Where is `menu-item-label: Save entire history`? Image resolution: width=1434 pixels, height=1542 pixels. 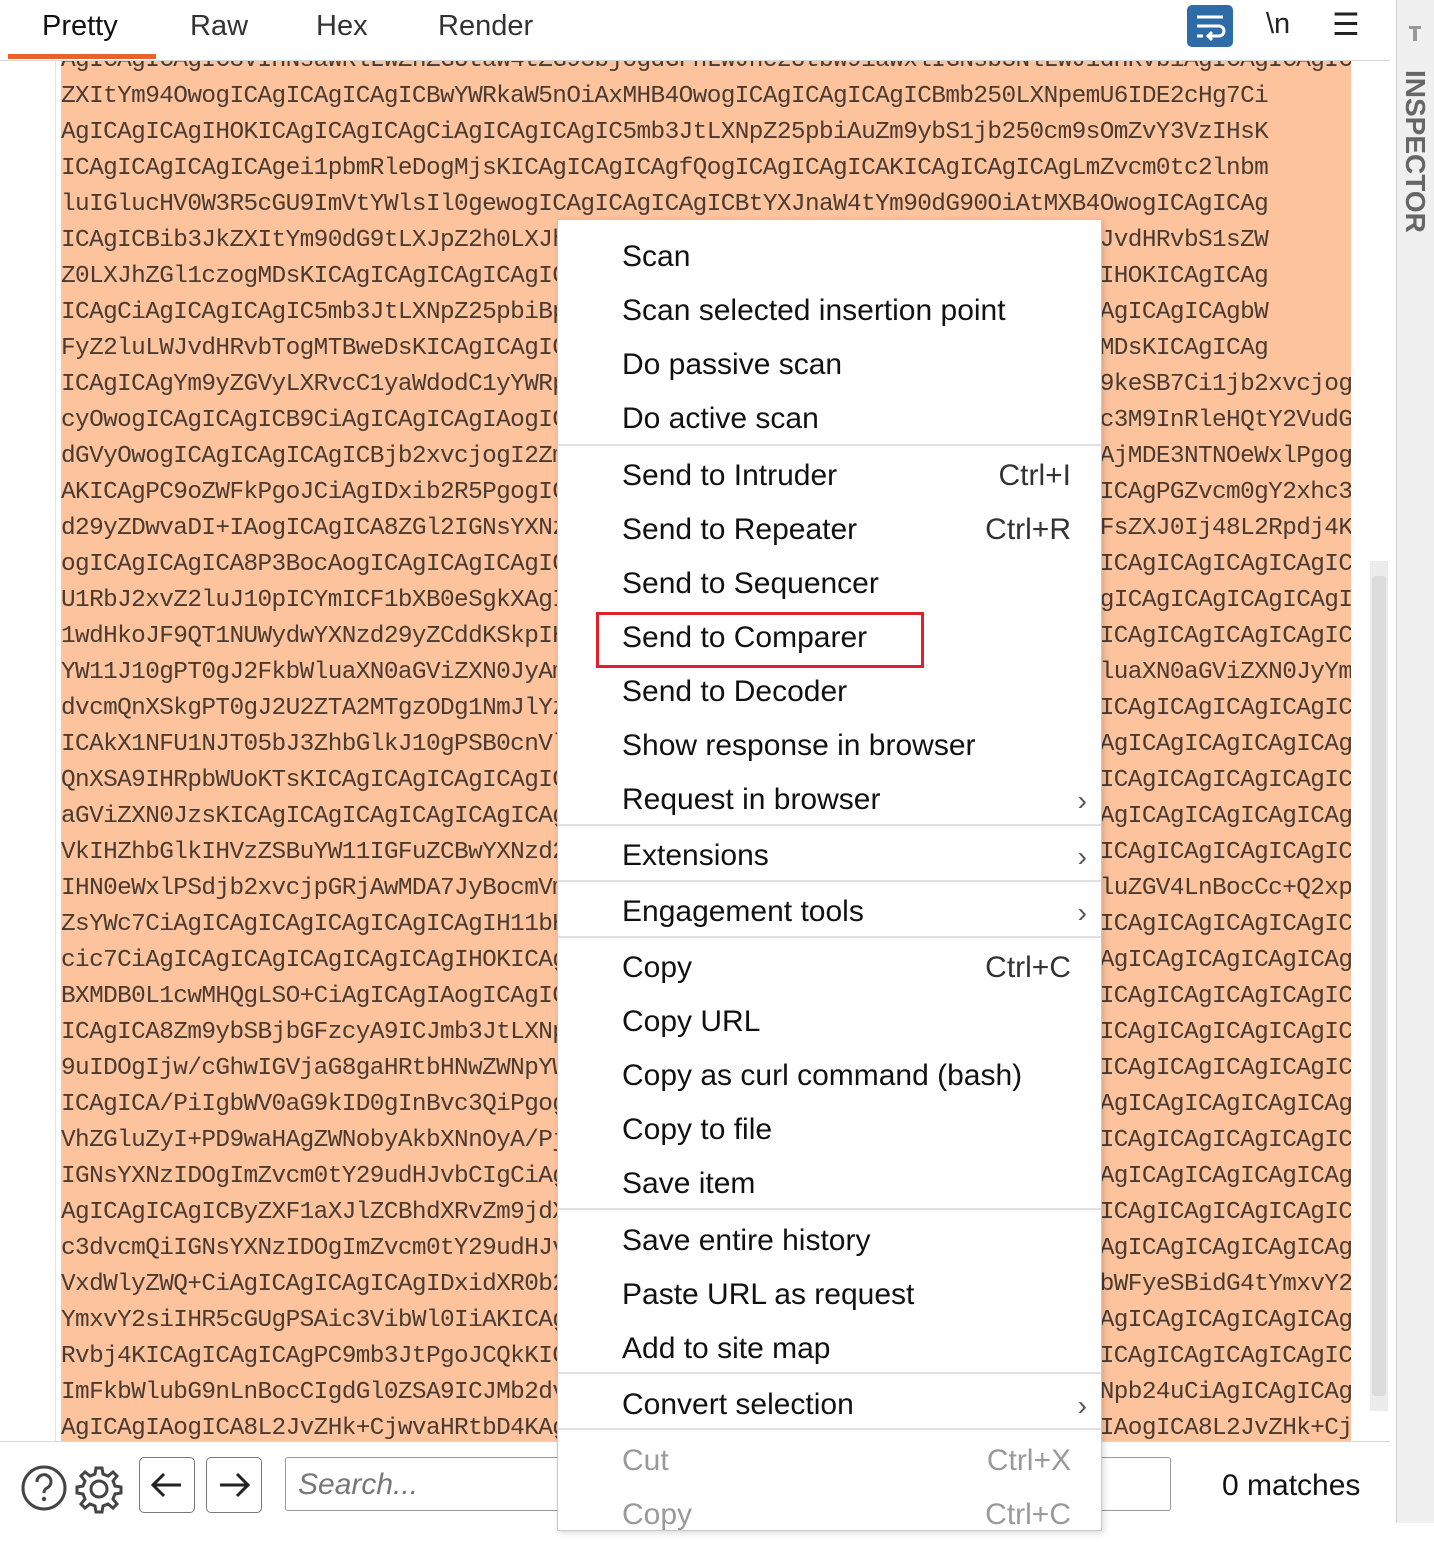 menu-item-label: Save entire history is located at coordinates (746, 1240).